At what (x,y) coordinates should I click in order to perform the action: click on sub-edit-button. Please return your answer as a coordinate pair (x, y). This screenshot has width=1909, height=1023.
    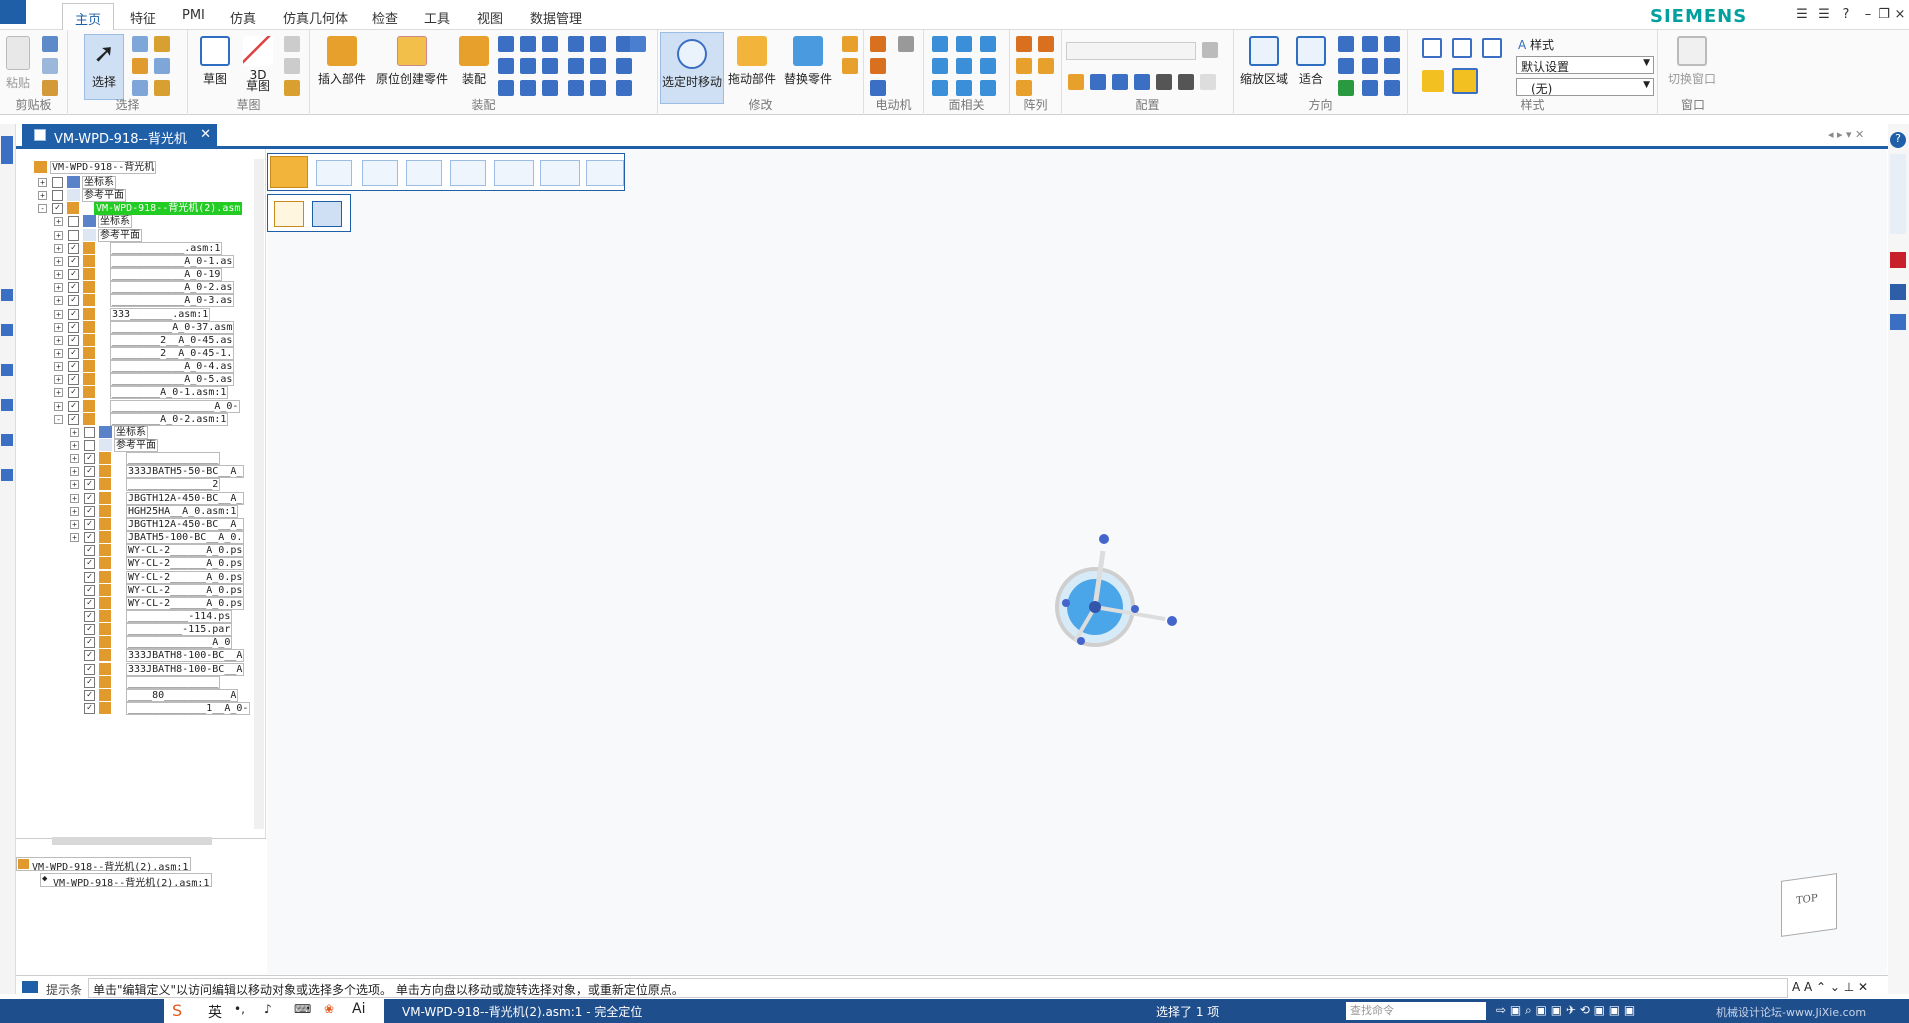
    Looking at the image, I should click on (289, 214).